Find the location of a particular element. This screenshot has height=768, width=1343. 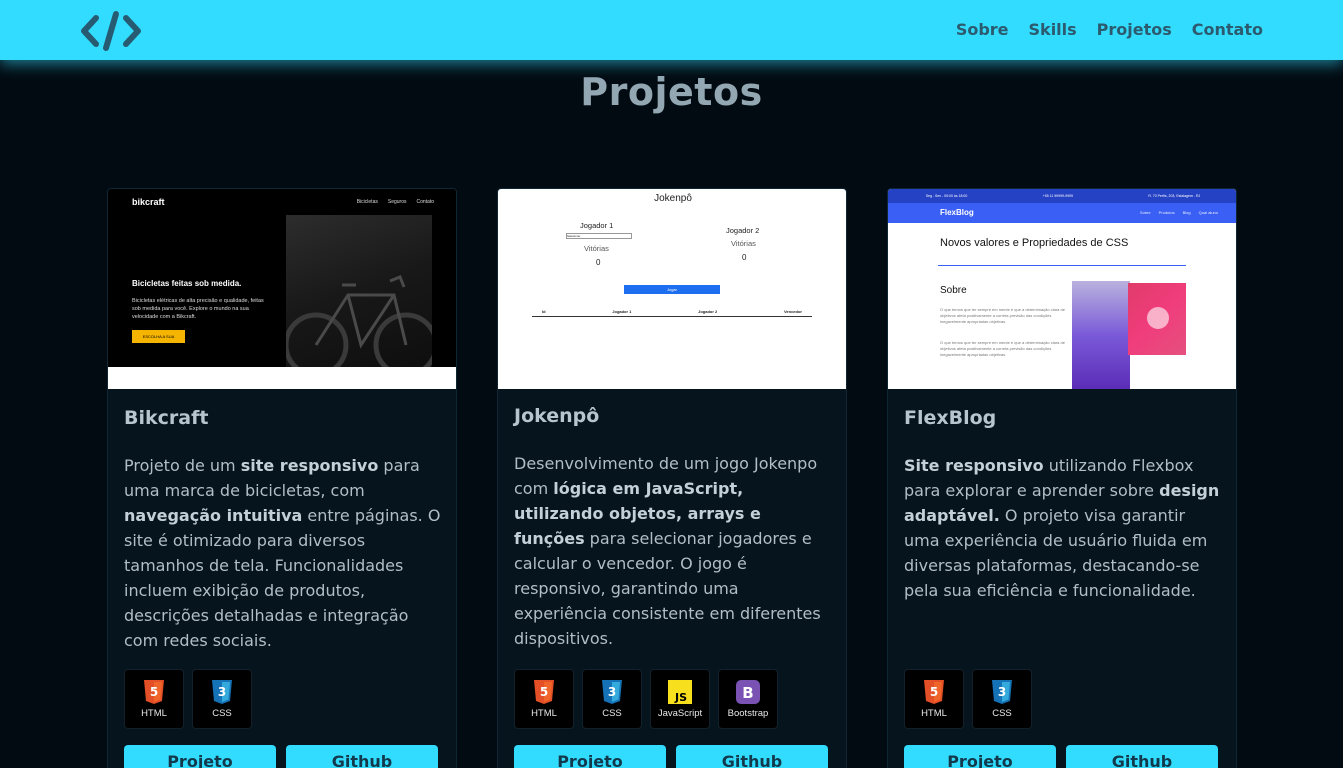

tech-label: Bootstrap is located at coordinates (748, 713).